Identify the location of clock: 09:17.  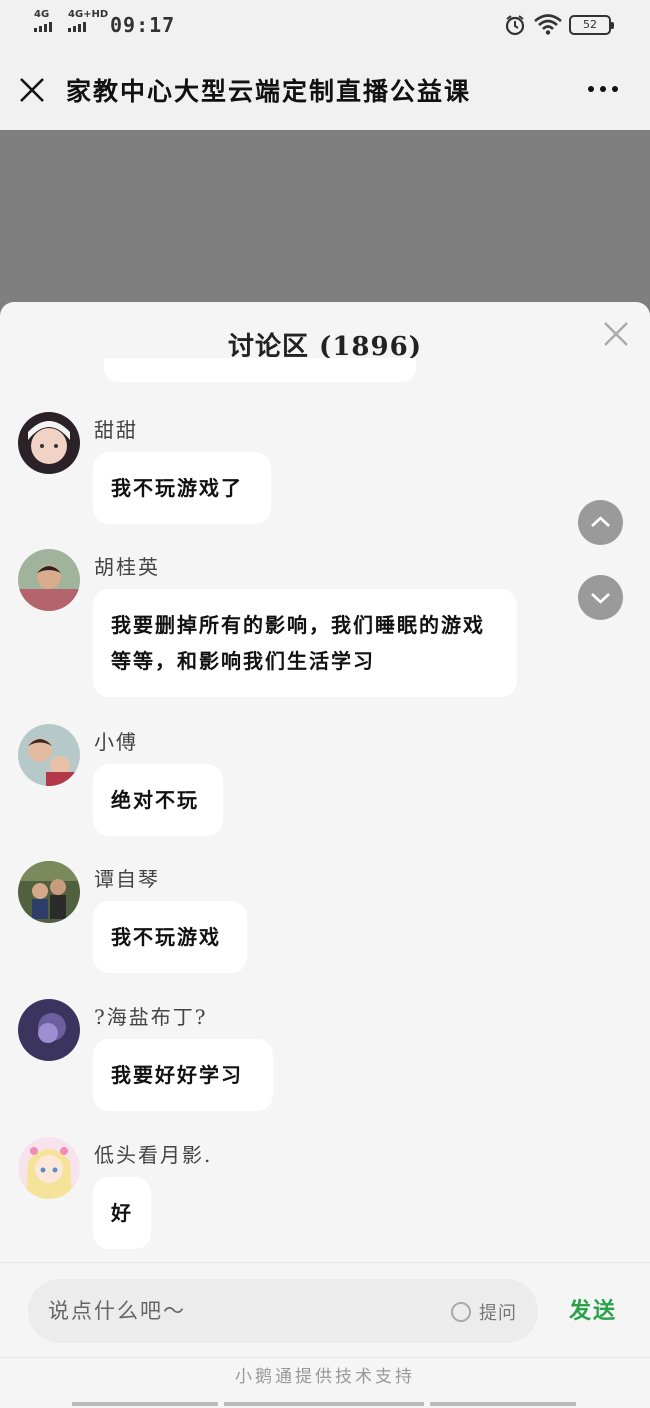
(143, 25).